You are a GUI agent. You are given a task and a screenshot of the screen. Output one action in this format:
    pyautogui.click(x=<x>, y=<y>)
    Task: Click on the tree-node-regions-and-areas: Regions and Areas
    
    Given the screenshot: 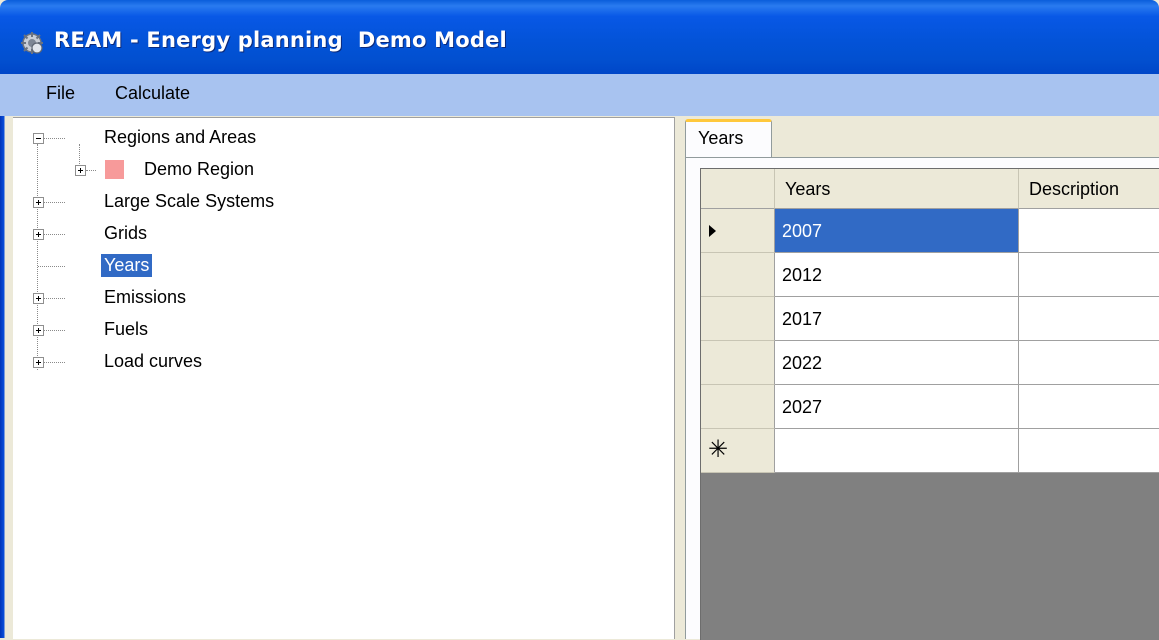 What is the action you would take?
    pyautogui.click(x=213, y=138)
    